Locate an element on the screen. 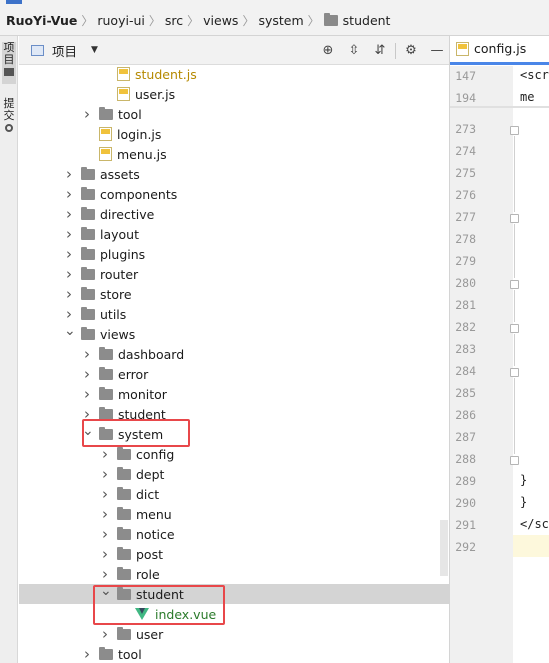 This screenshot has width=549, height=663. breadcrumb-item: 〉 ruoyi-ui is located at coordinates (111, 20).